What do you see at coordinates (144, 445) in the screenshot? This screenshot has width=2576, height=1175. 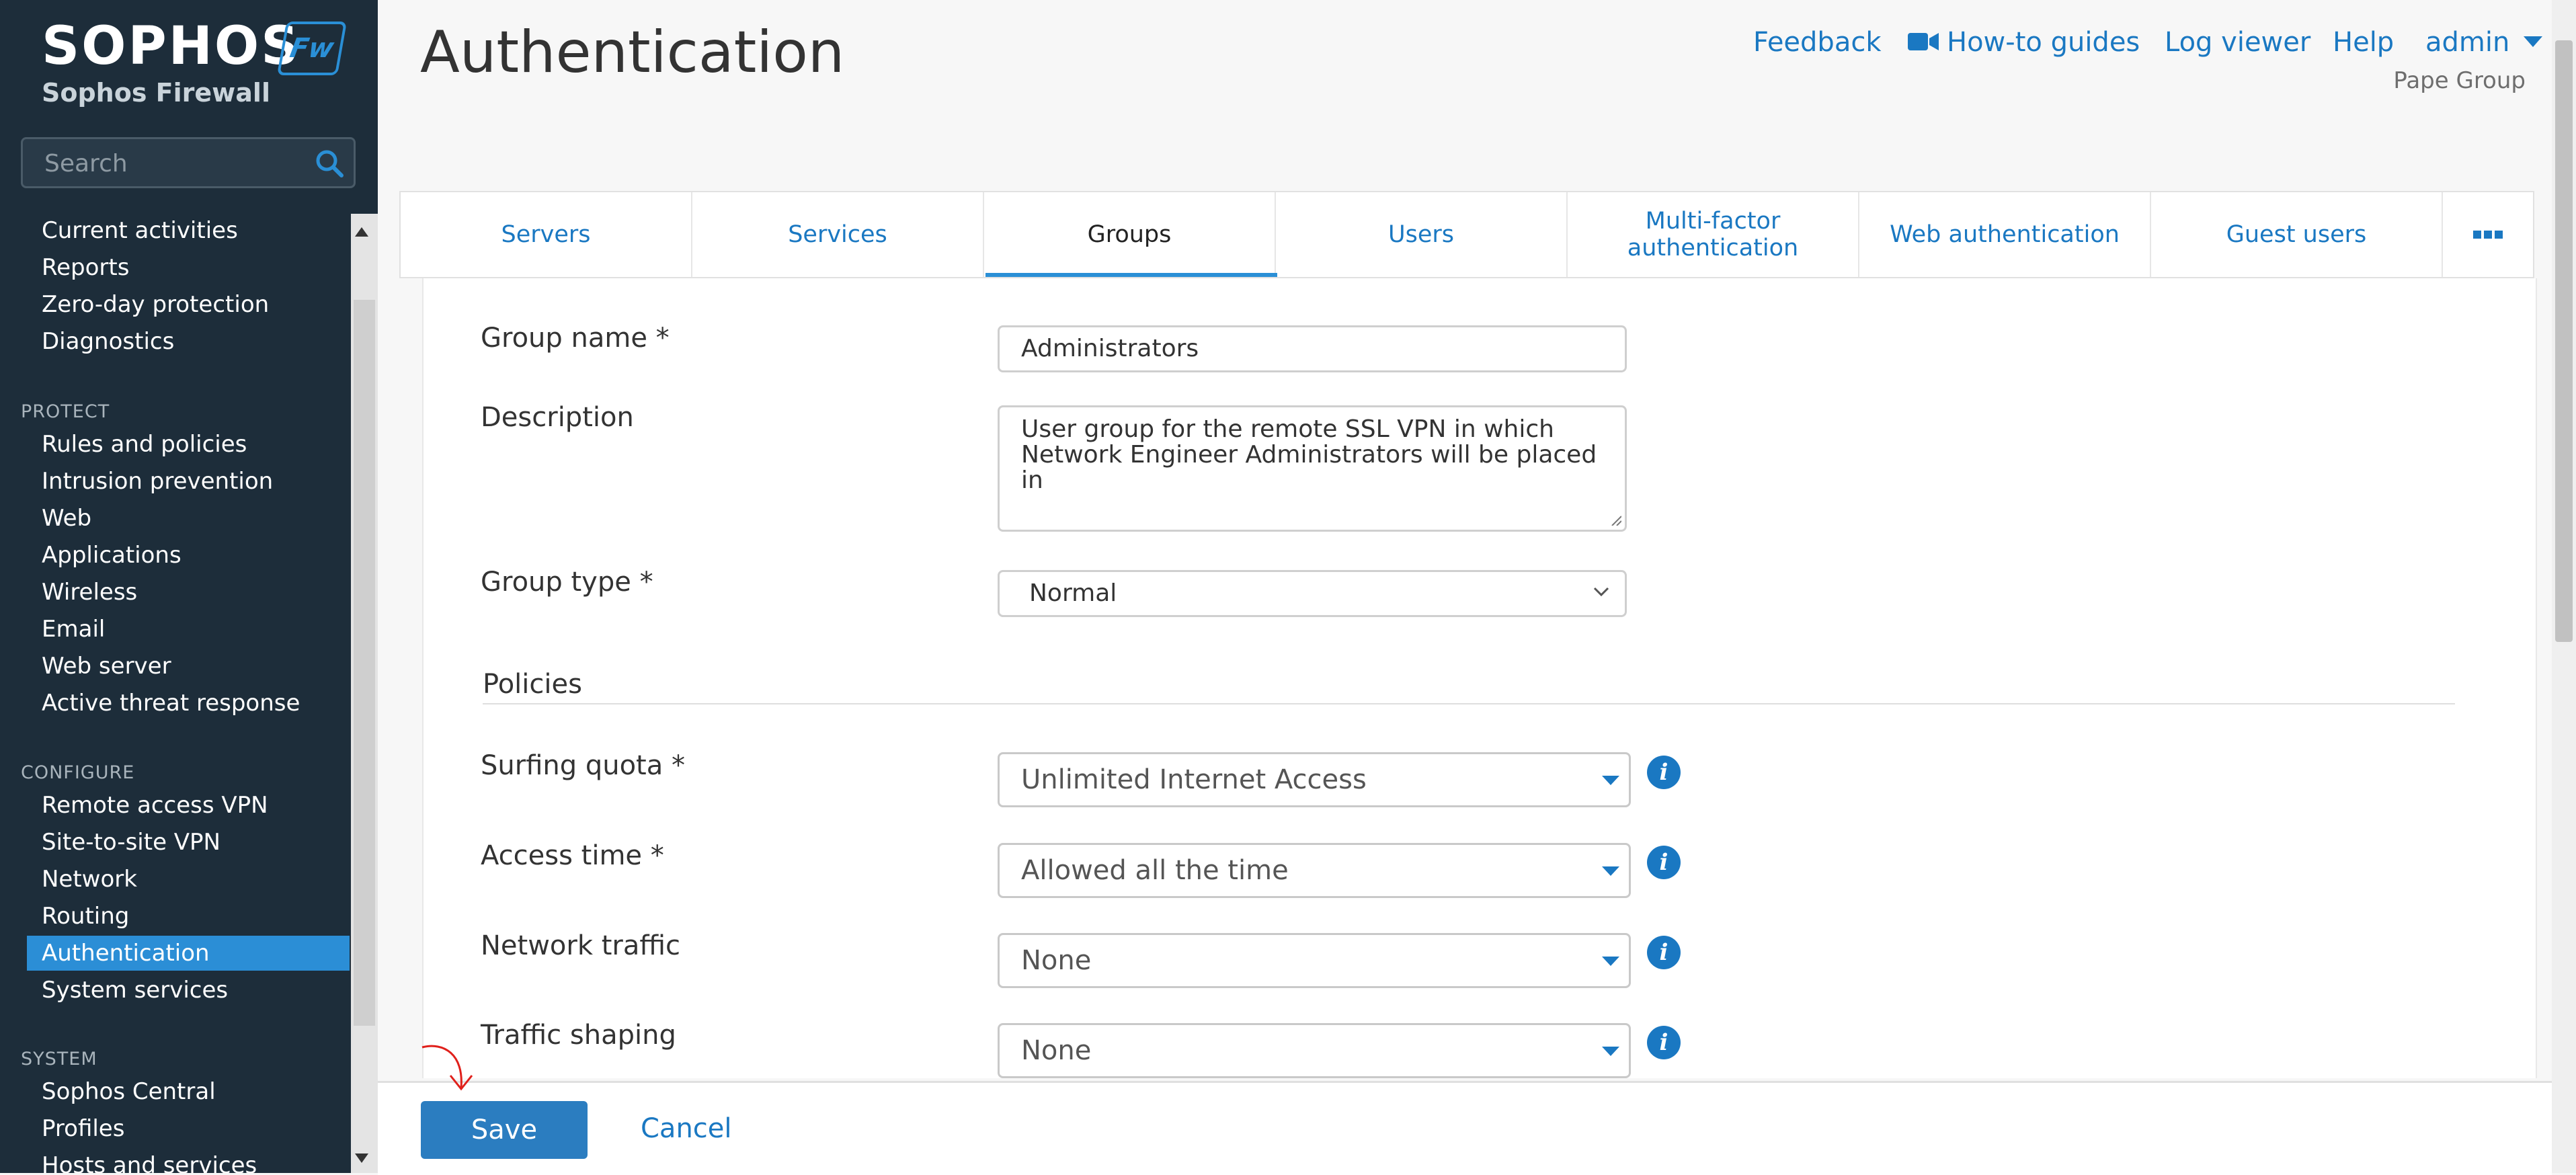 I see `sidebar-item-rules-and-policies: Rules and policies` at bounding box center [144, 445].